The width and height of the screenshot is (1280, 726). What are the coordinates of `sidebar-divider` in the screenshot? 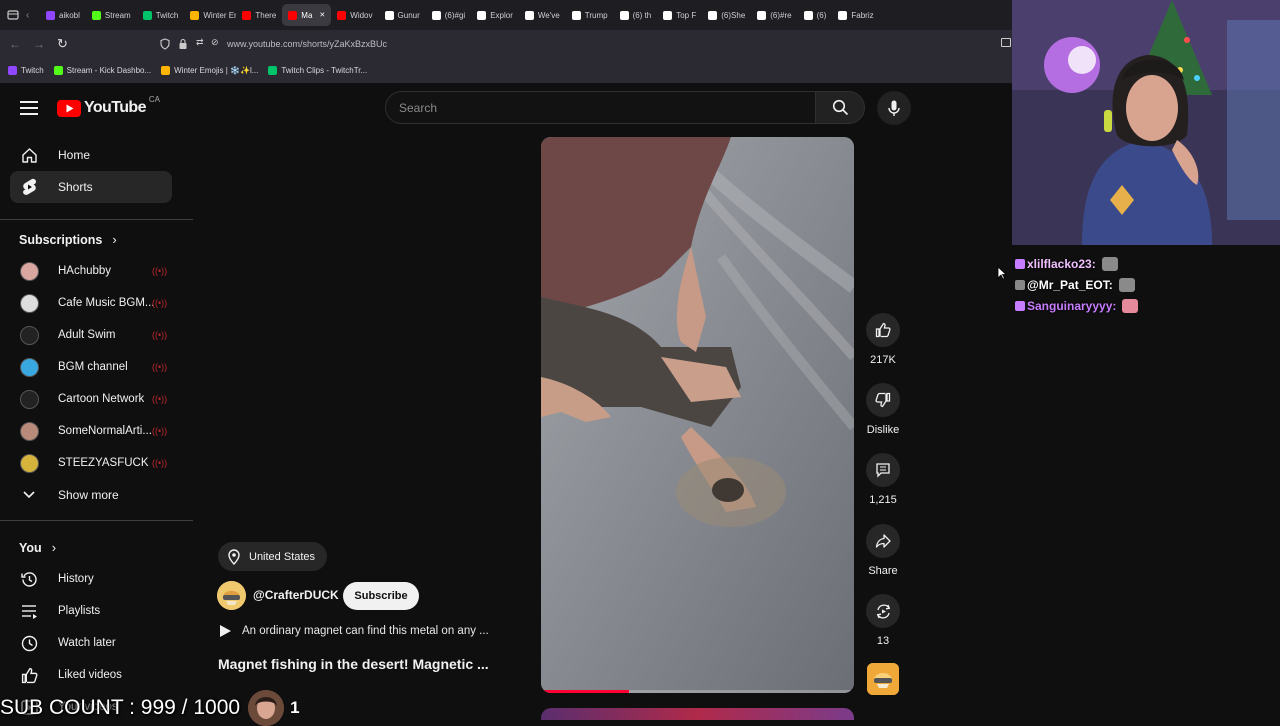 It's located at (96, 520).